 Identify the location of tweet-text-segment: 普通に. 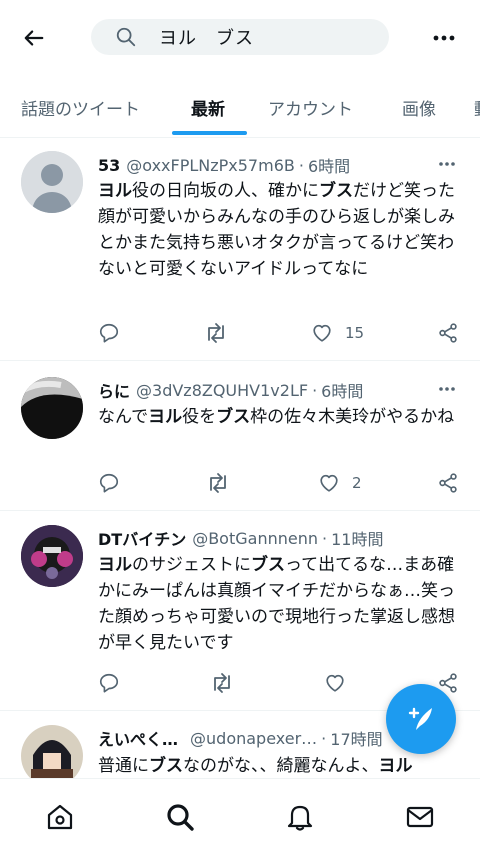
(123, 766).